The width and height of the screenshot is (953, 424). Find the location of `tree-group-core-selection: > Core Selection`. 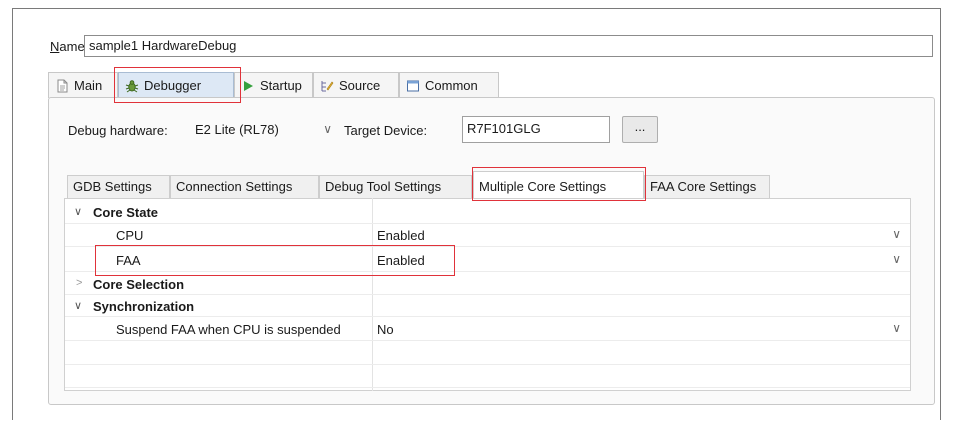

tree-group-core-selection: > Core Selection is located at coordinates (487, 285).